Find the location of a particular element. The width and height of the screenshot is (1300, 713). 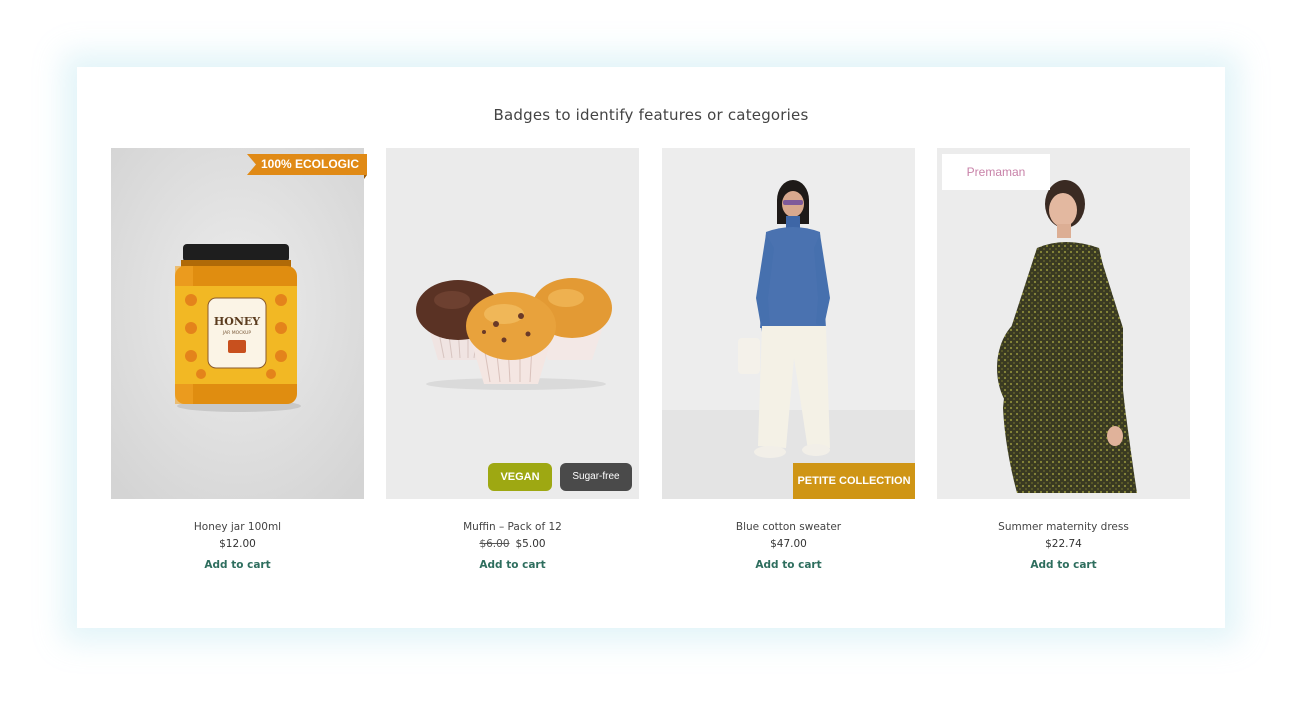

product-image-sweater: PETITE COLLECTION is located at coordinates (788, 323).